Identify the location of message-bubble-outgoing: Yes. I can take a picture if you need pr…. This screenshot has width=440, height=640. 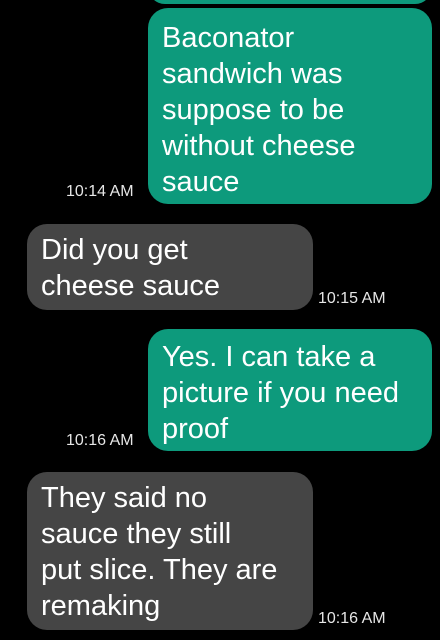
(290, 390).